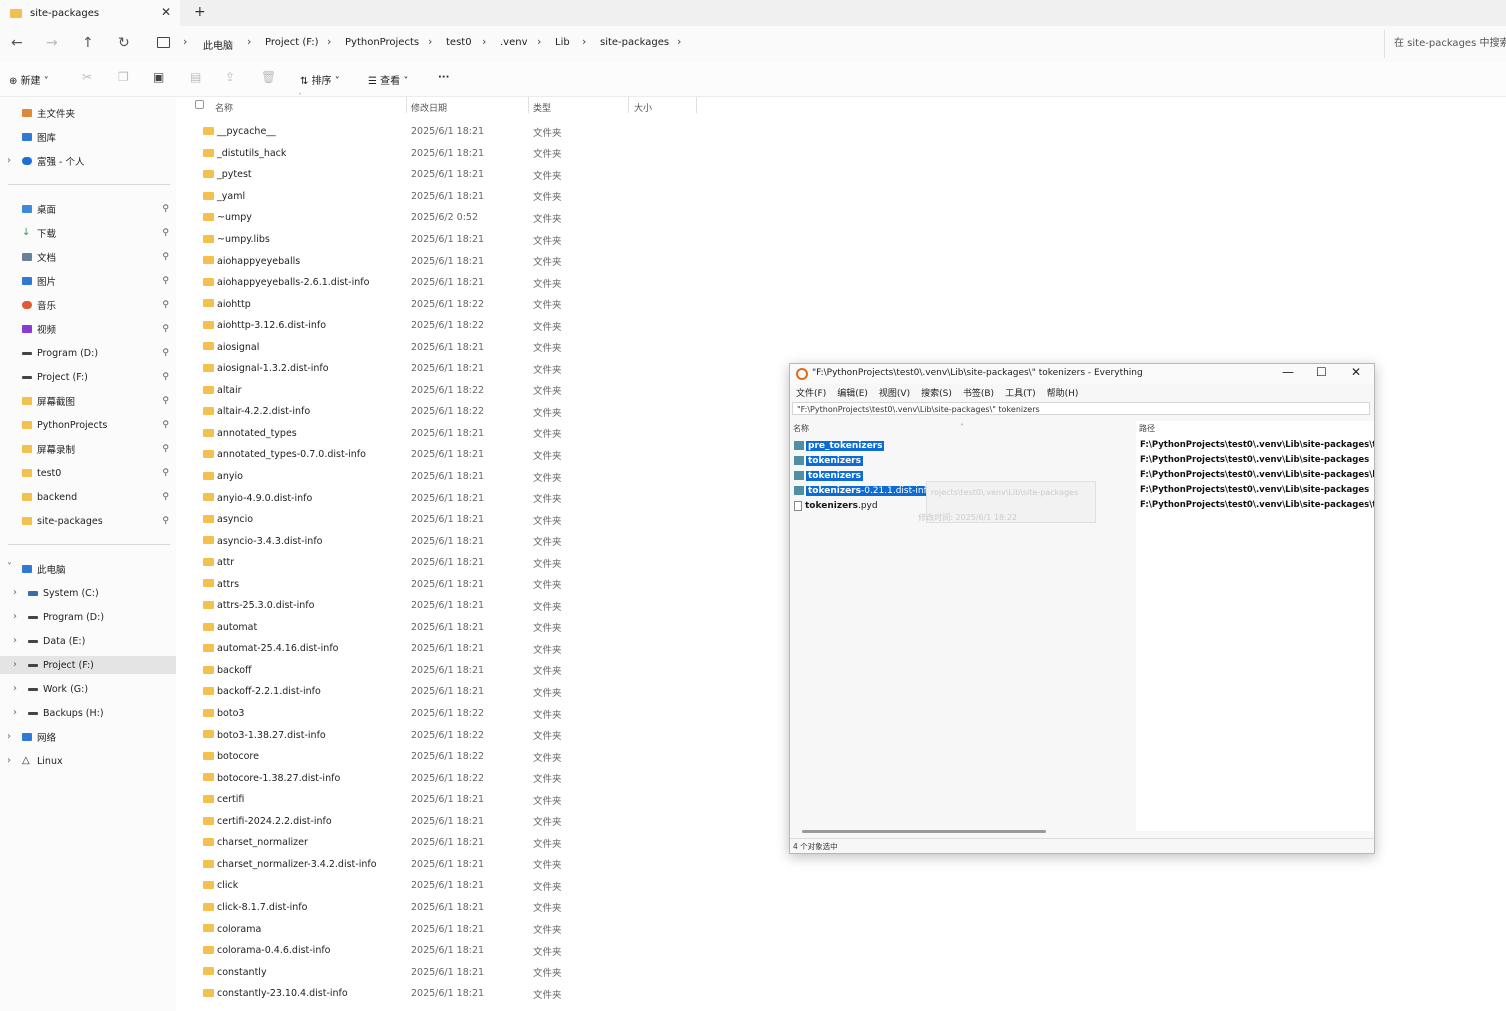 Image resolution: width=1506 pixels, height=1011 pixels. Describe the element at coordinates (88, 43) in the screenshot. I see `up-arrow-icon: ↑` at that location.